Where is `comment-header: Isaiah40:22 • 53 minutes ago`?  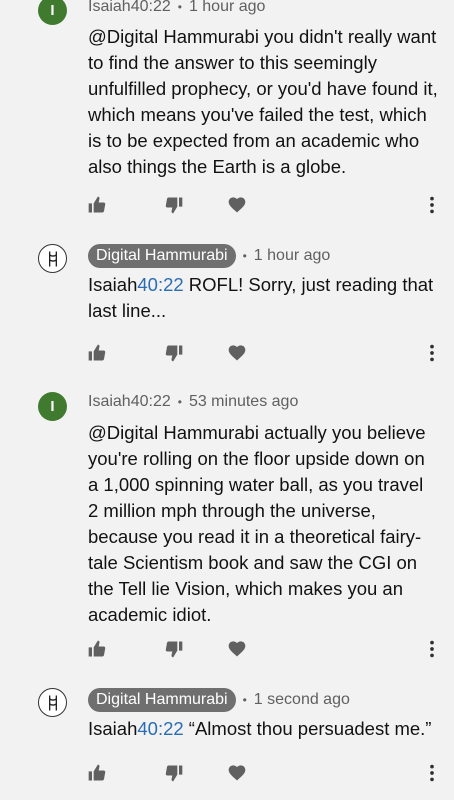
comment-header: Isaiah40:22 • 53 minutes ago is located at coordinates (193, 402).